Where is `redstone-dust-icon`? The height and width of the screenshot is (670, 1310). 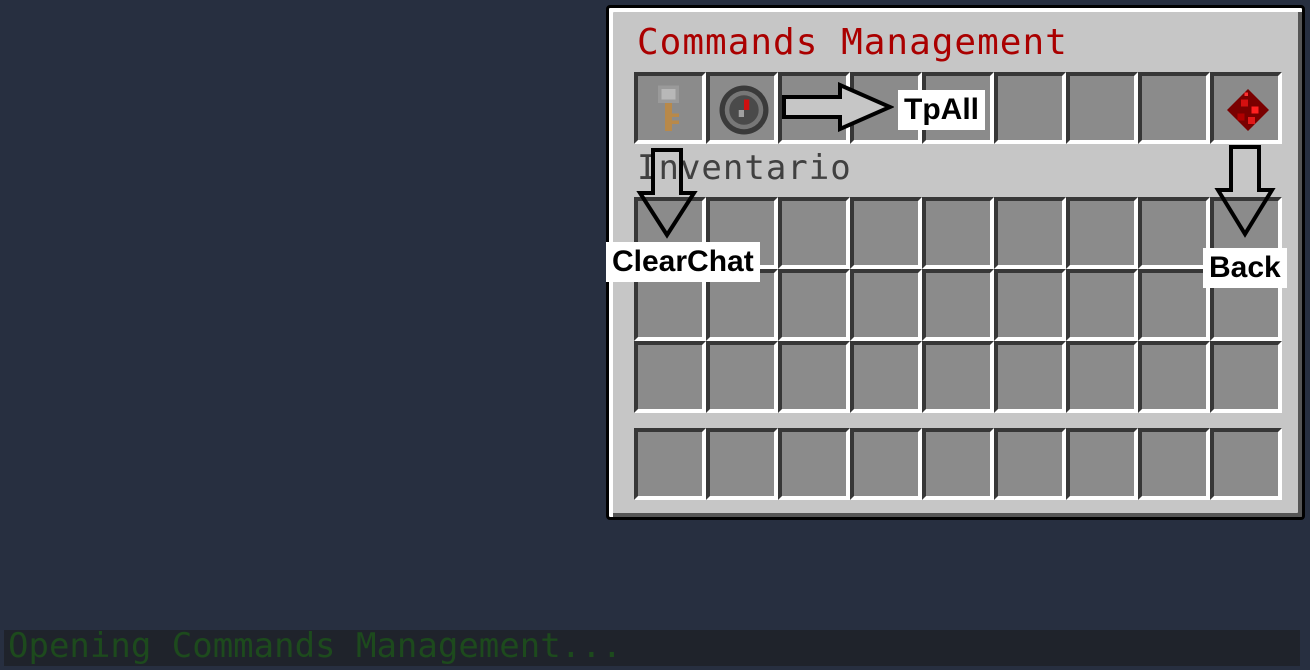
redstone-dust-icon is located at coordinates (1248, 110).